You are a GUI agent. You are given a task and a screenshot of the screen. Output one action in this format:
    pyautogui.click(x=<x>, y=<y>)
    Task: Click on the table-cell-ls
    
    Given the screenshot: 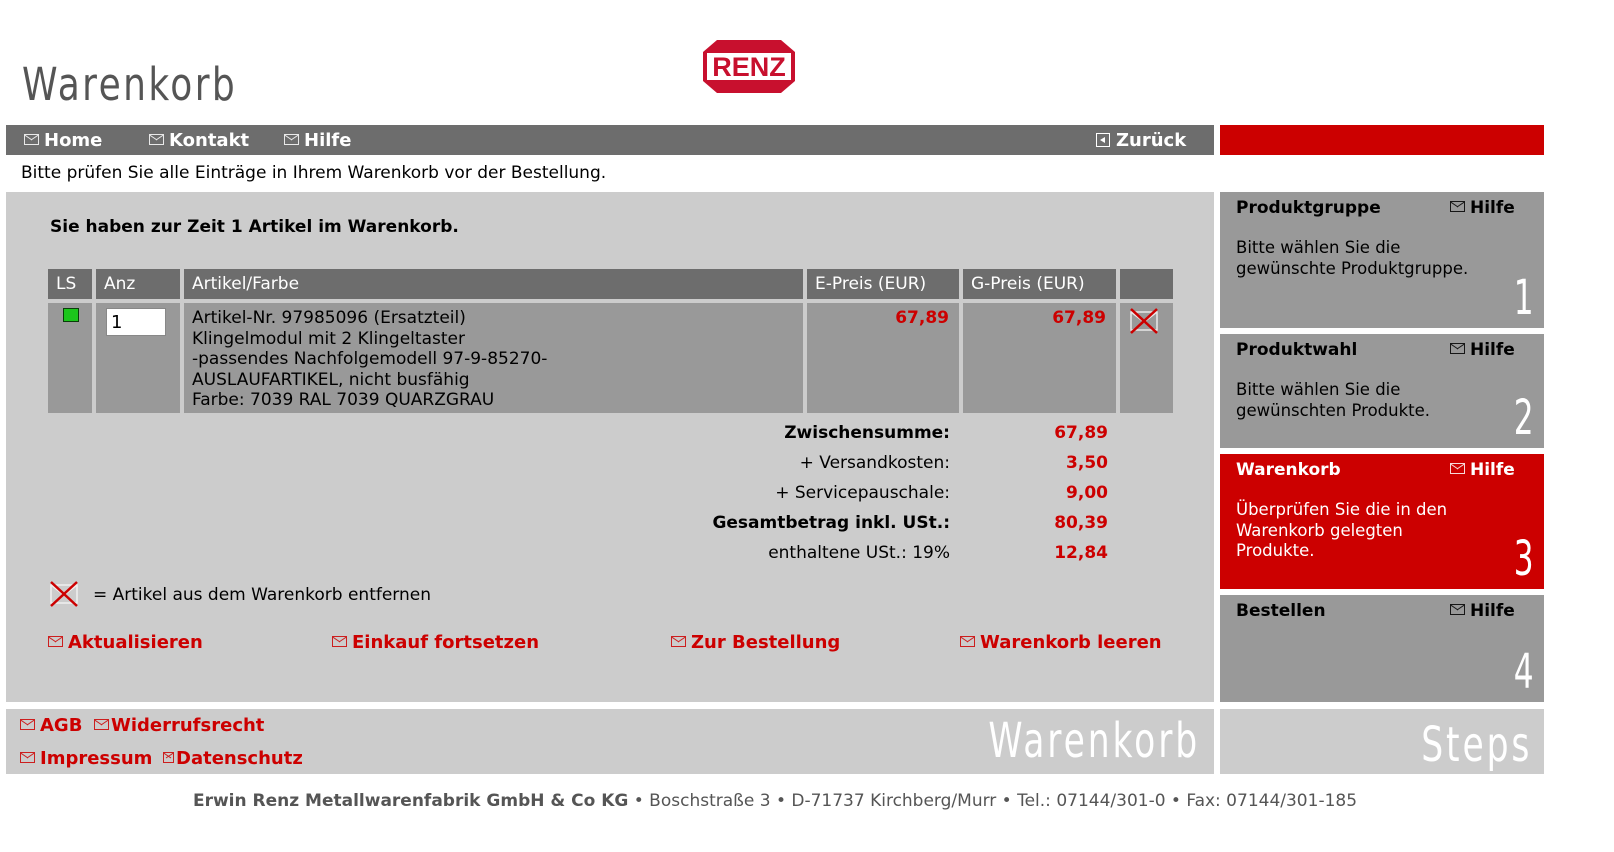 What is the action you would take?
    pyautogui.click(x=70, y=358)
    